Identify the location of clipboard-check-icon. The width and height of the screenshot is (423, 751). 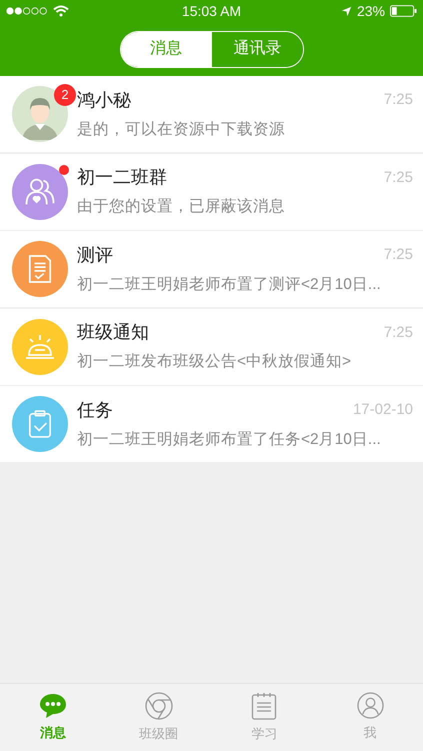
(40, 424).